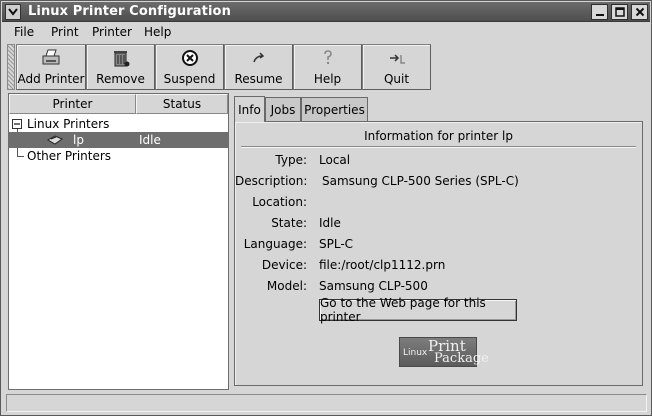  I want to click on tab-properties: Properties, so click(334, 109).